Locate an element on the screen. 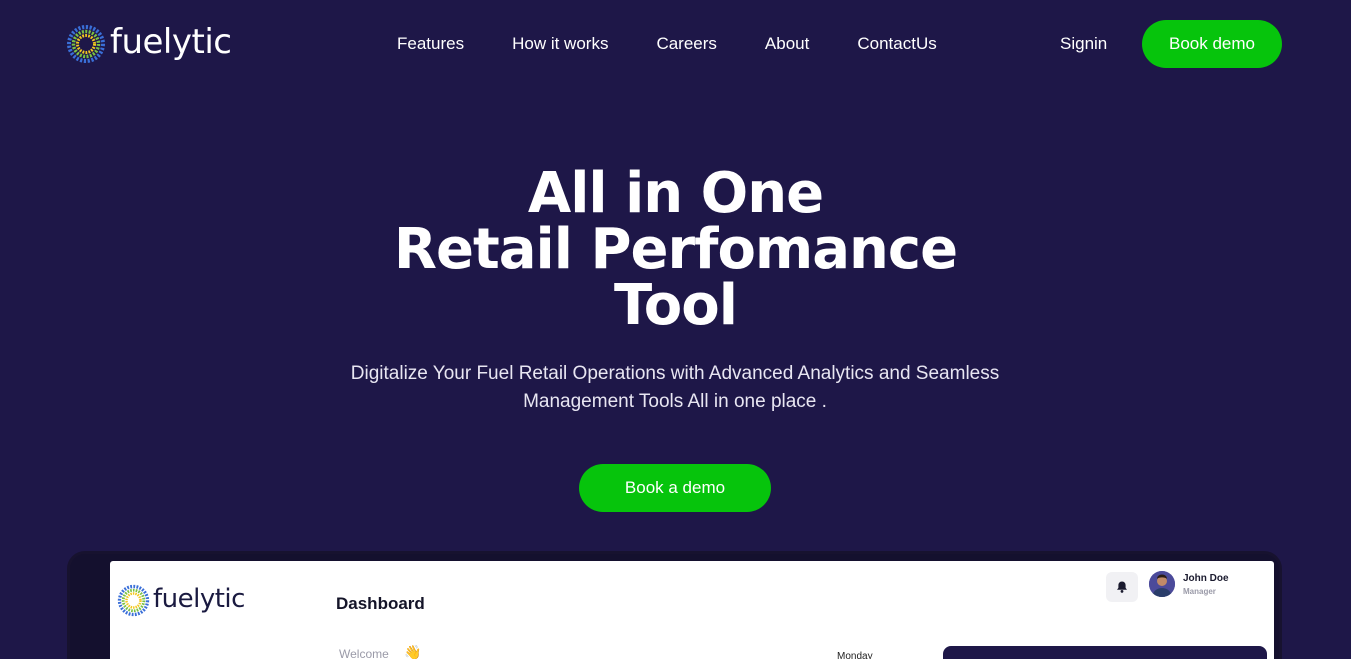 This screenshot has width=1351, height=659. hero-title-line: All in One is located at coordinates (675, 193).